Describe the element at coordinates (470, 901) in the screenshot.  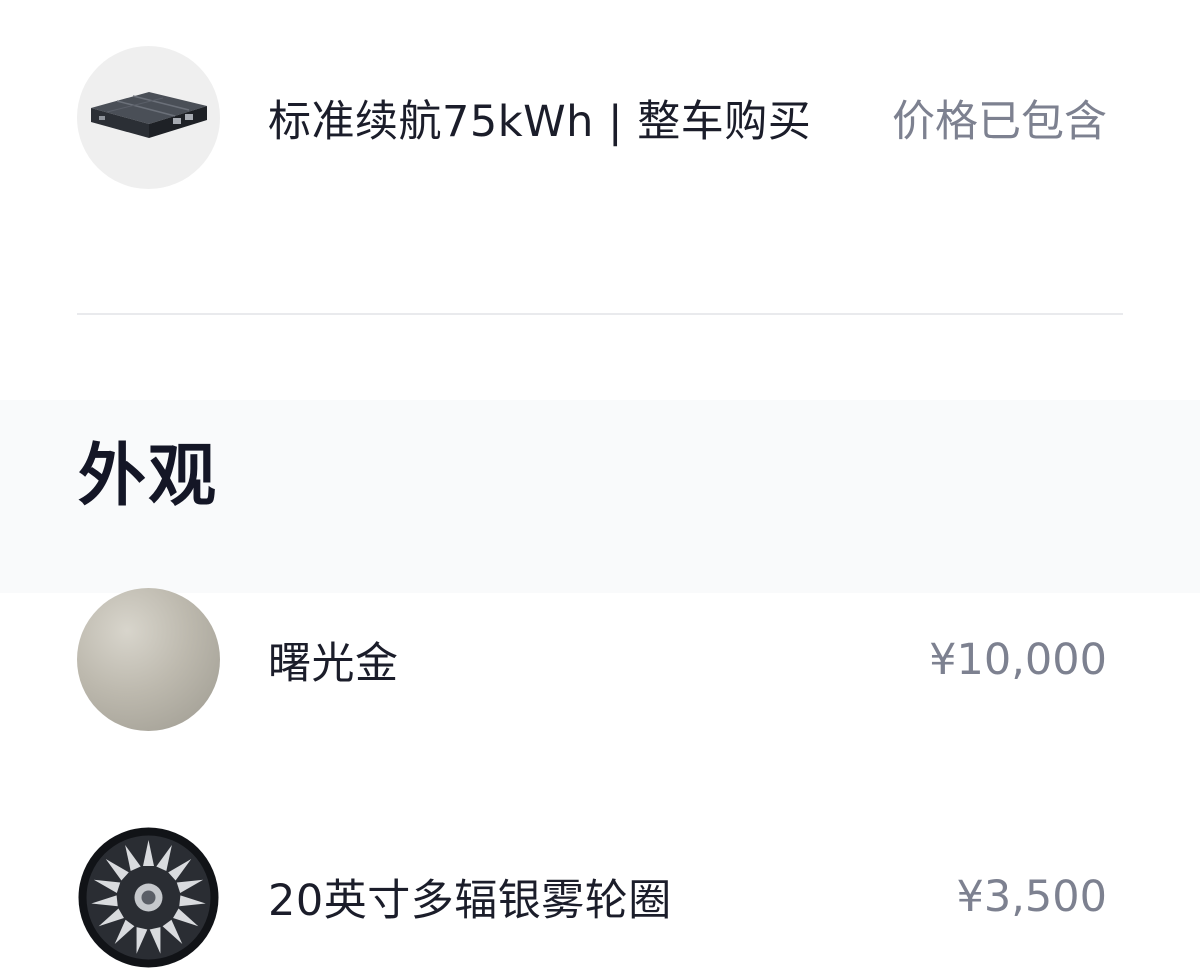
I see `wheel-option-label: 20英寸多辐银雾轮圈` at that location.